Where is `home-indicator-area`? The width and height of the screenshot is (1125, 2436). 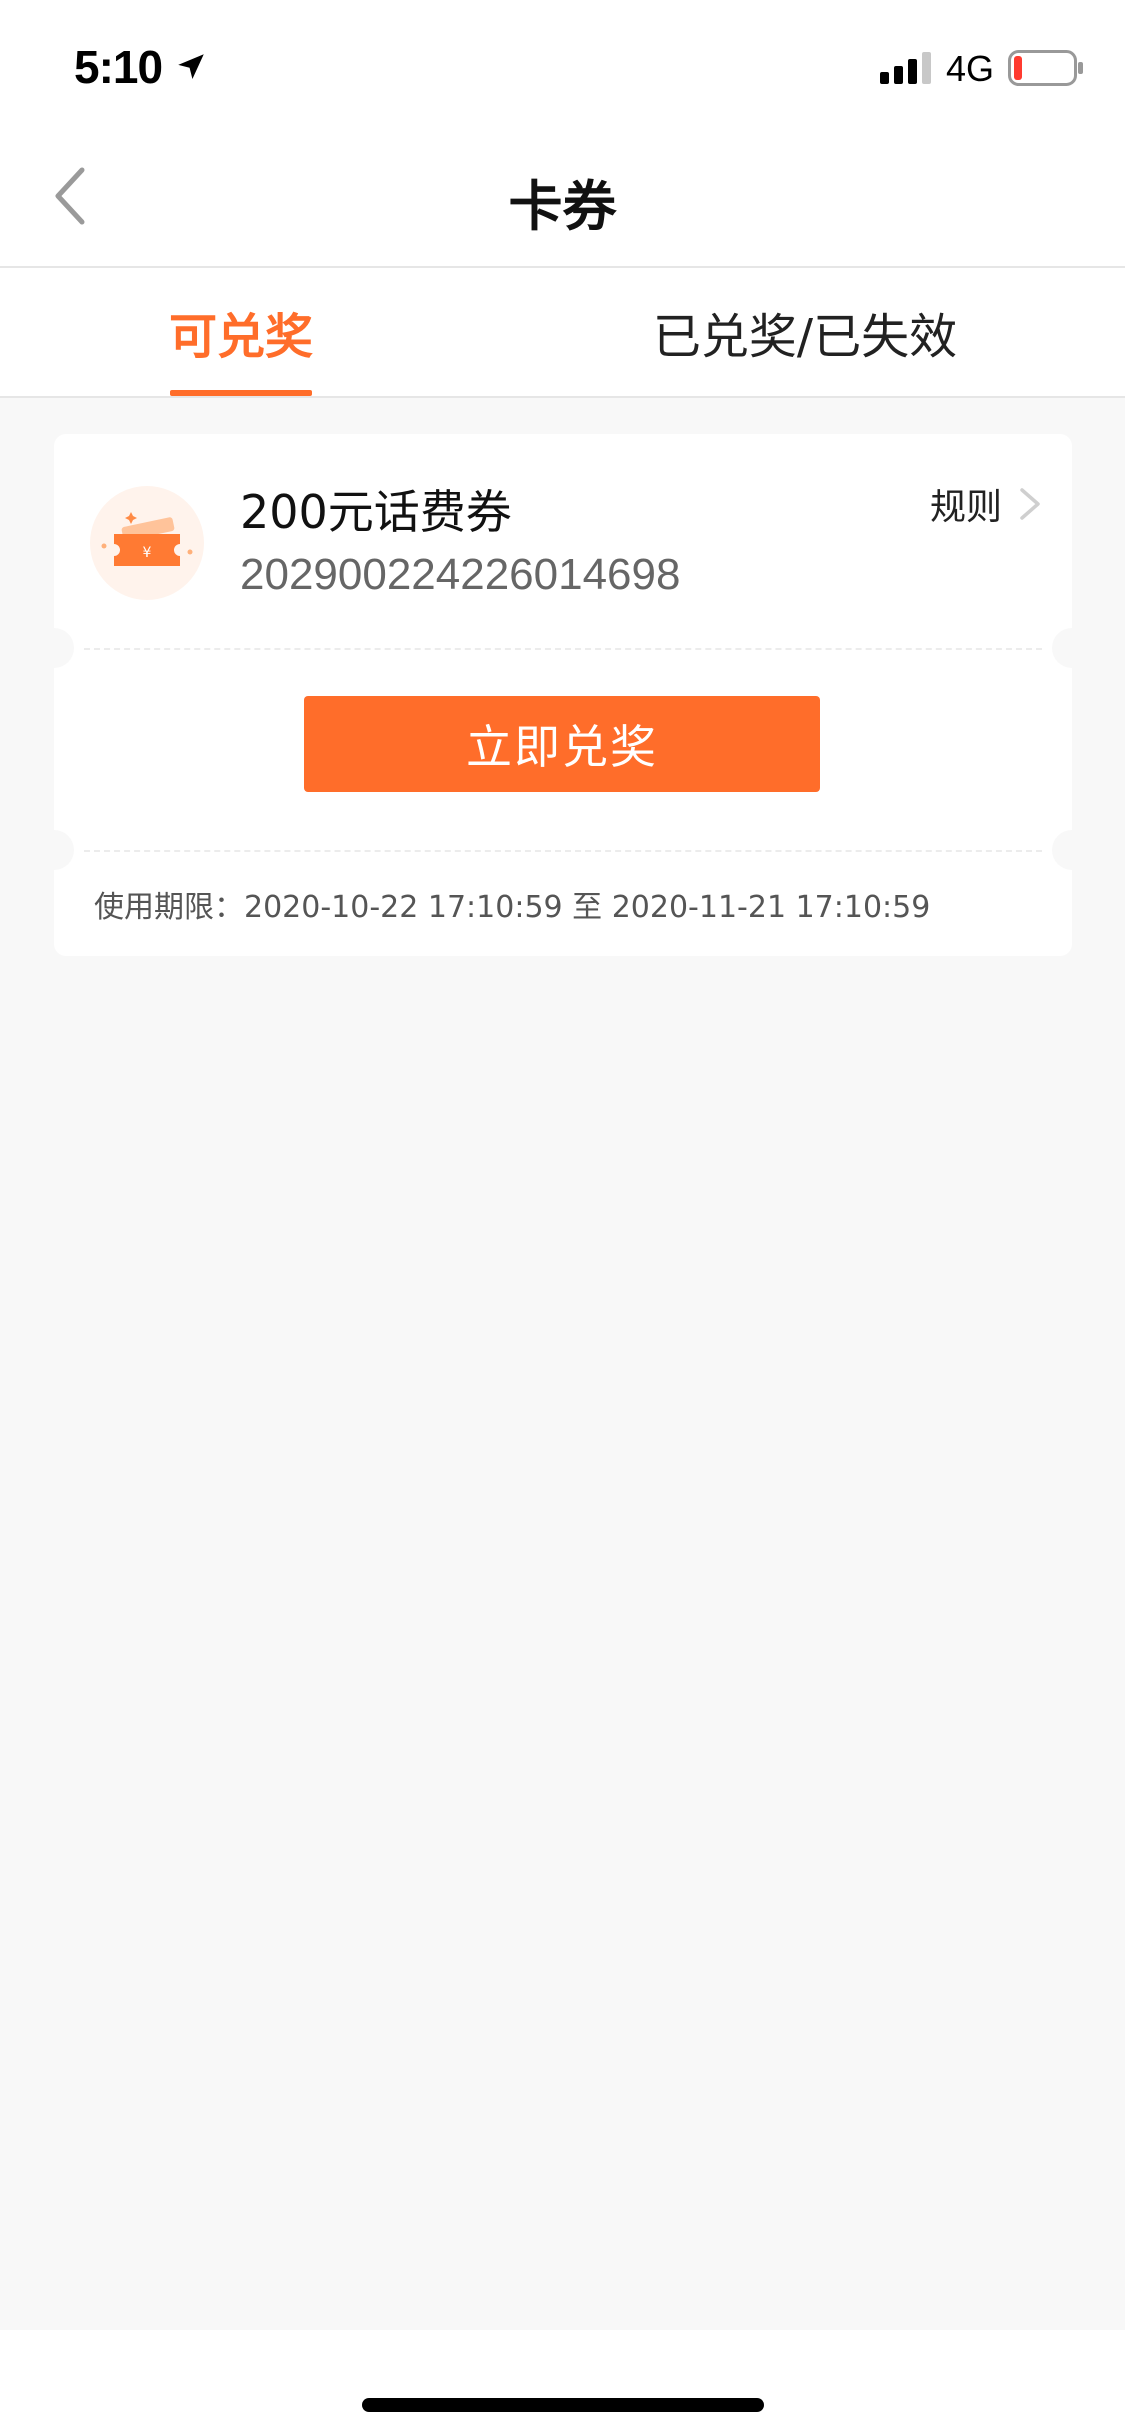 home-indicator-area is located at coordinates (562, 2383).